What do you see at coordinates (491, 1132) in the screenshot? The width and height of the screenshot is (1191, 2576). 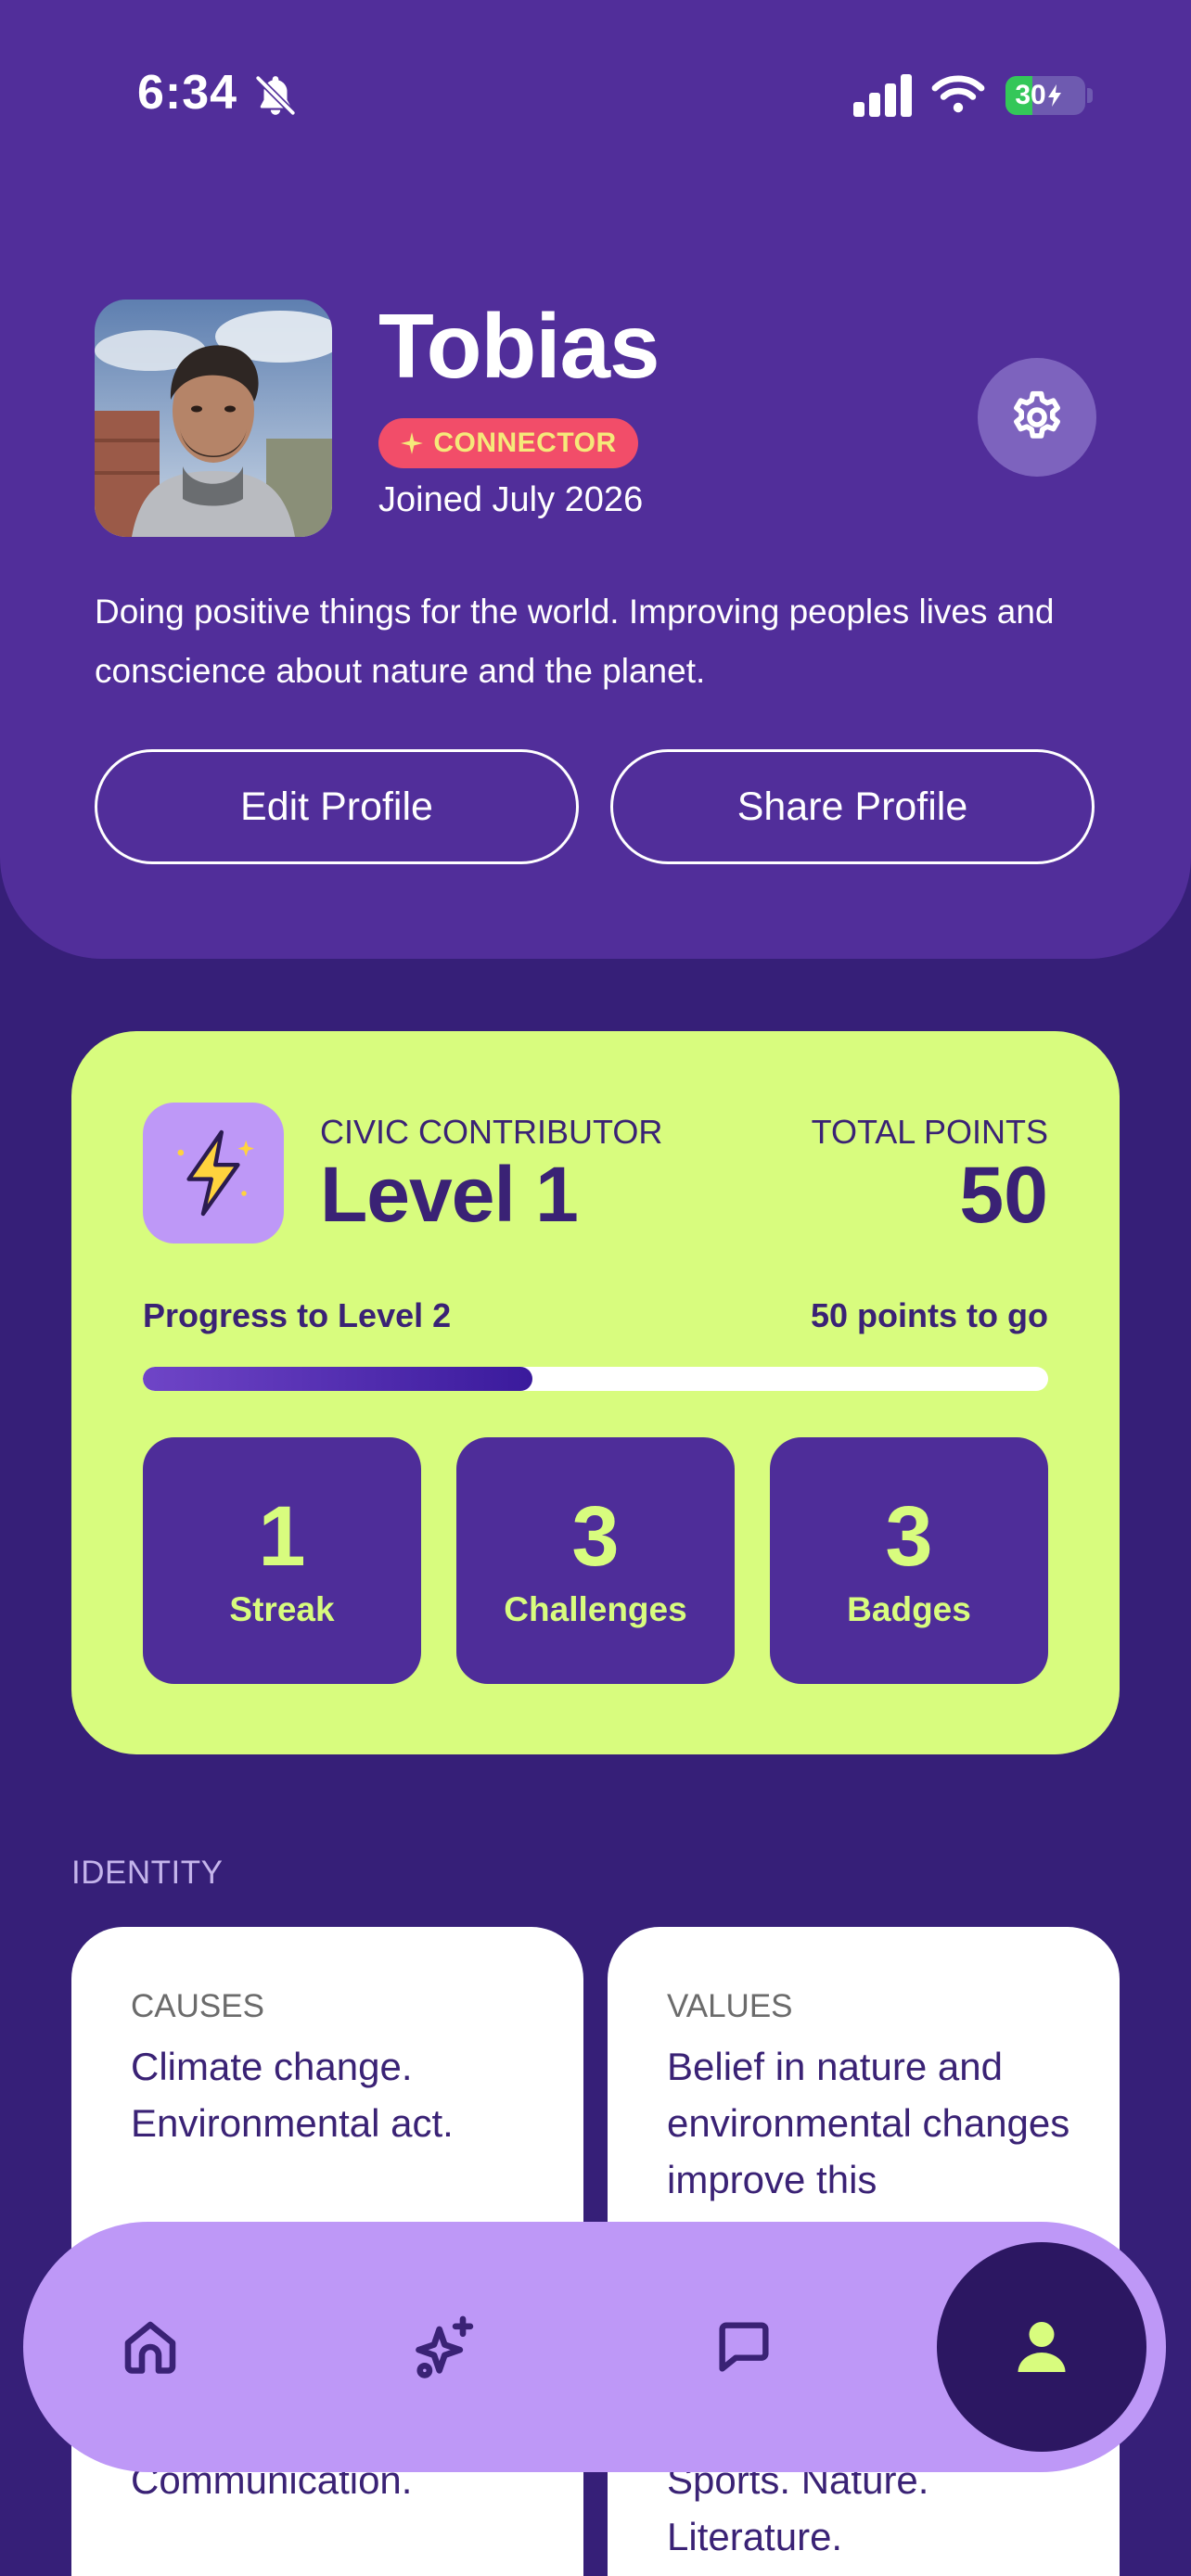 I see `rank-label: CIVIC CONTRIBUTOR` at bounding box center [491, 1132].